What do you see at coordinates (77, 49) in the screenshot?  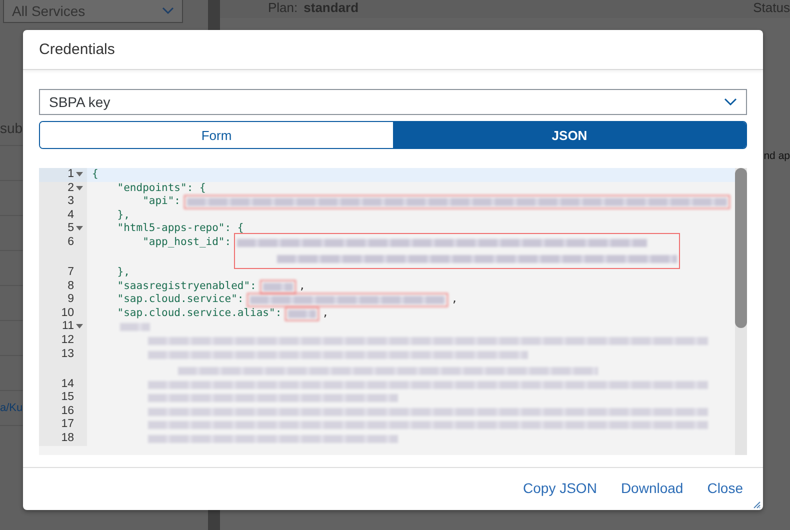 I see `dialog-title: Credentials` at bounding box center [77, 49].